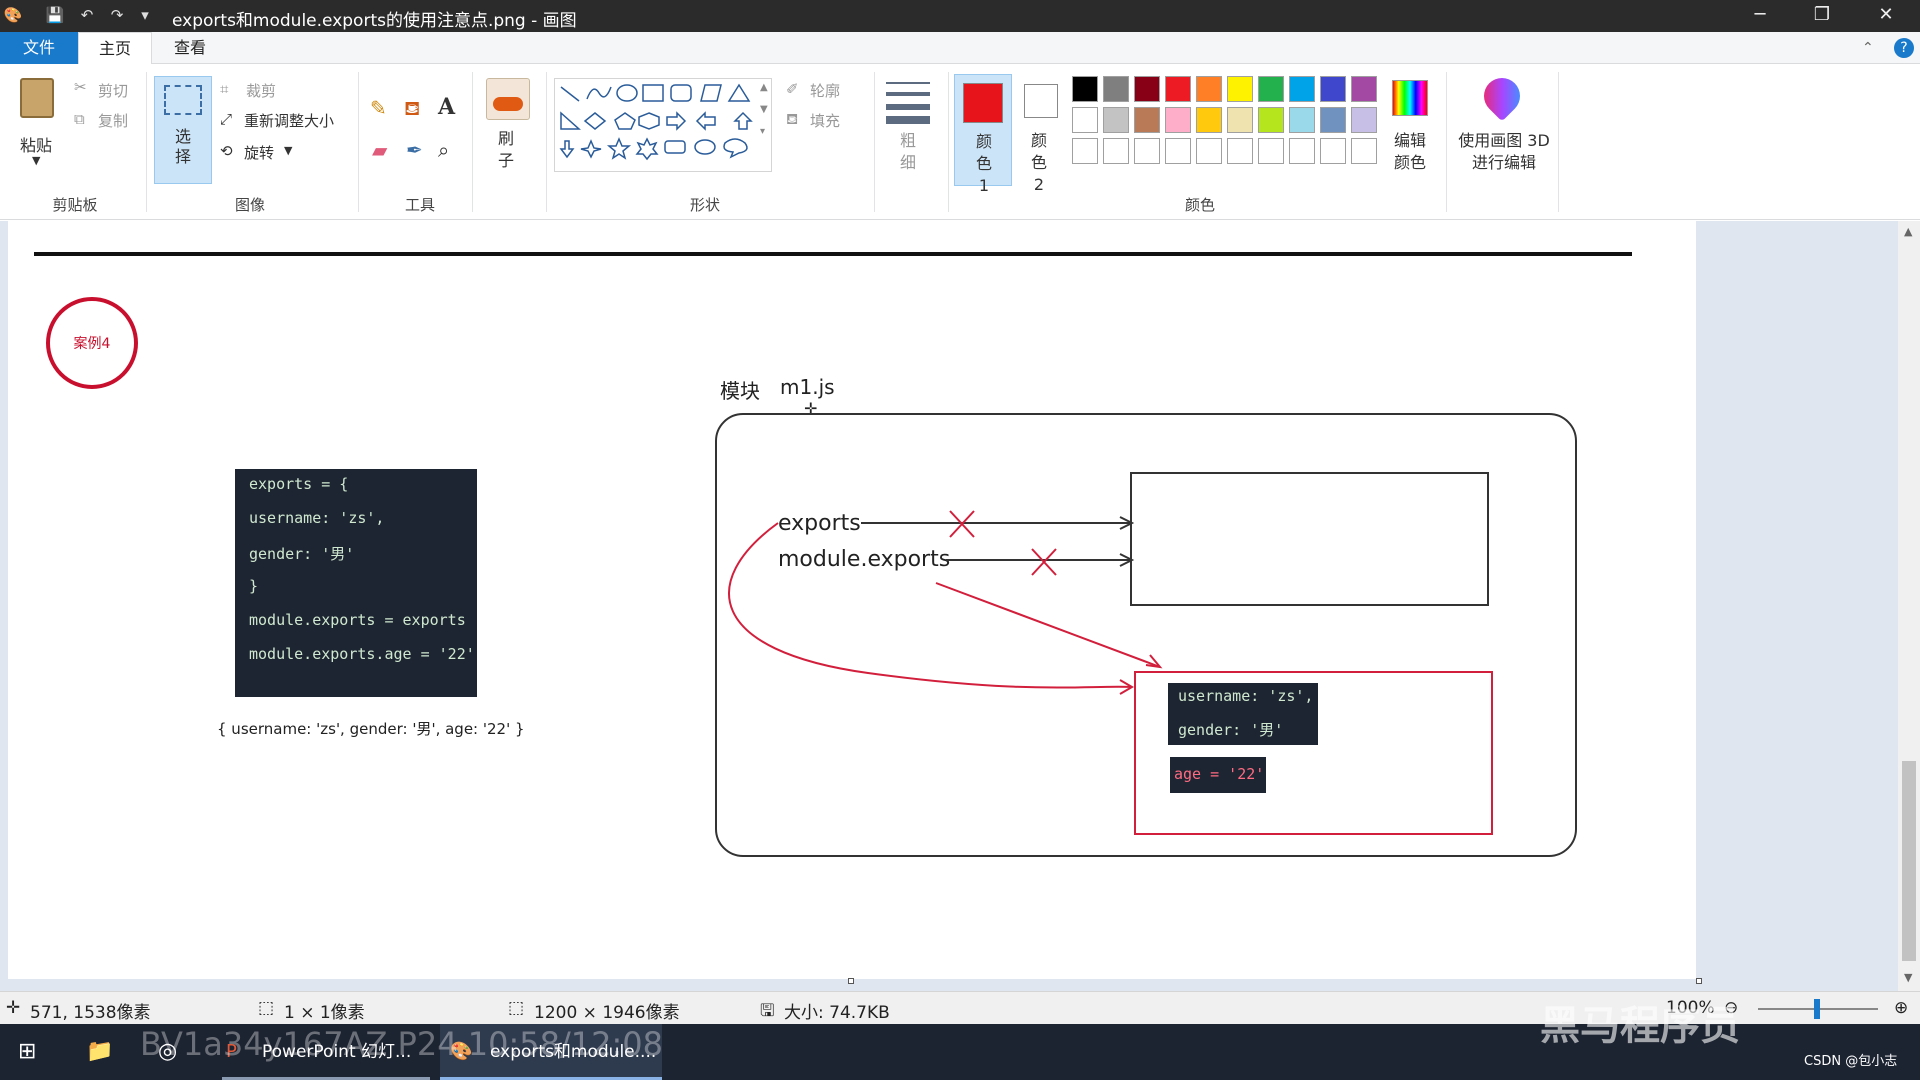 Image resolution: width=1920 pixels, height=1090 pixels. What do you see at coordinates (1908, 977) in the screenshot?
I see `scroll-down-icon: ▼` at bounding box center [1908, 977].